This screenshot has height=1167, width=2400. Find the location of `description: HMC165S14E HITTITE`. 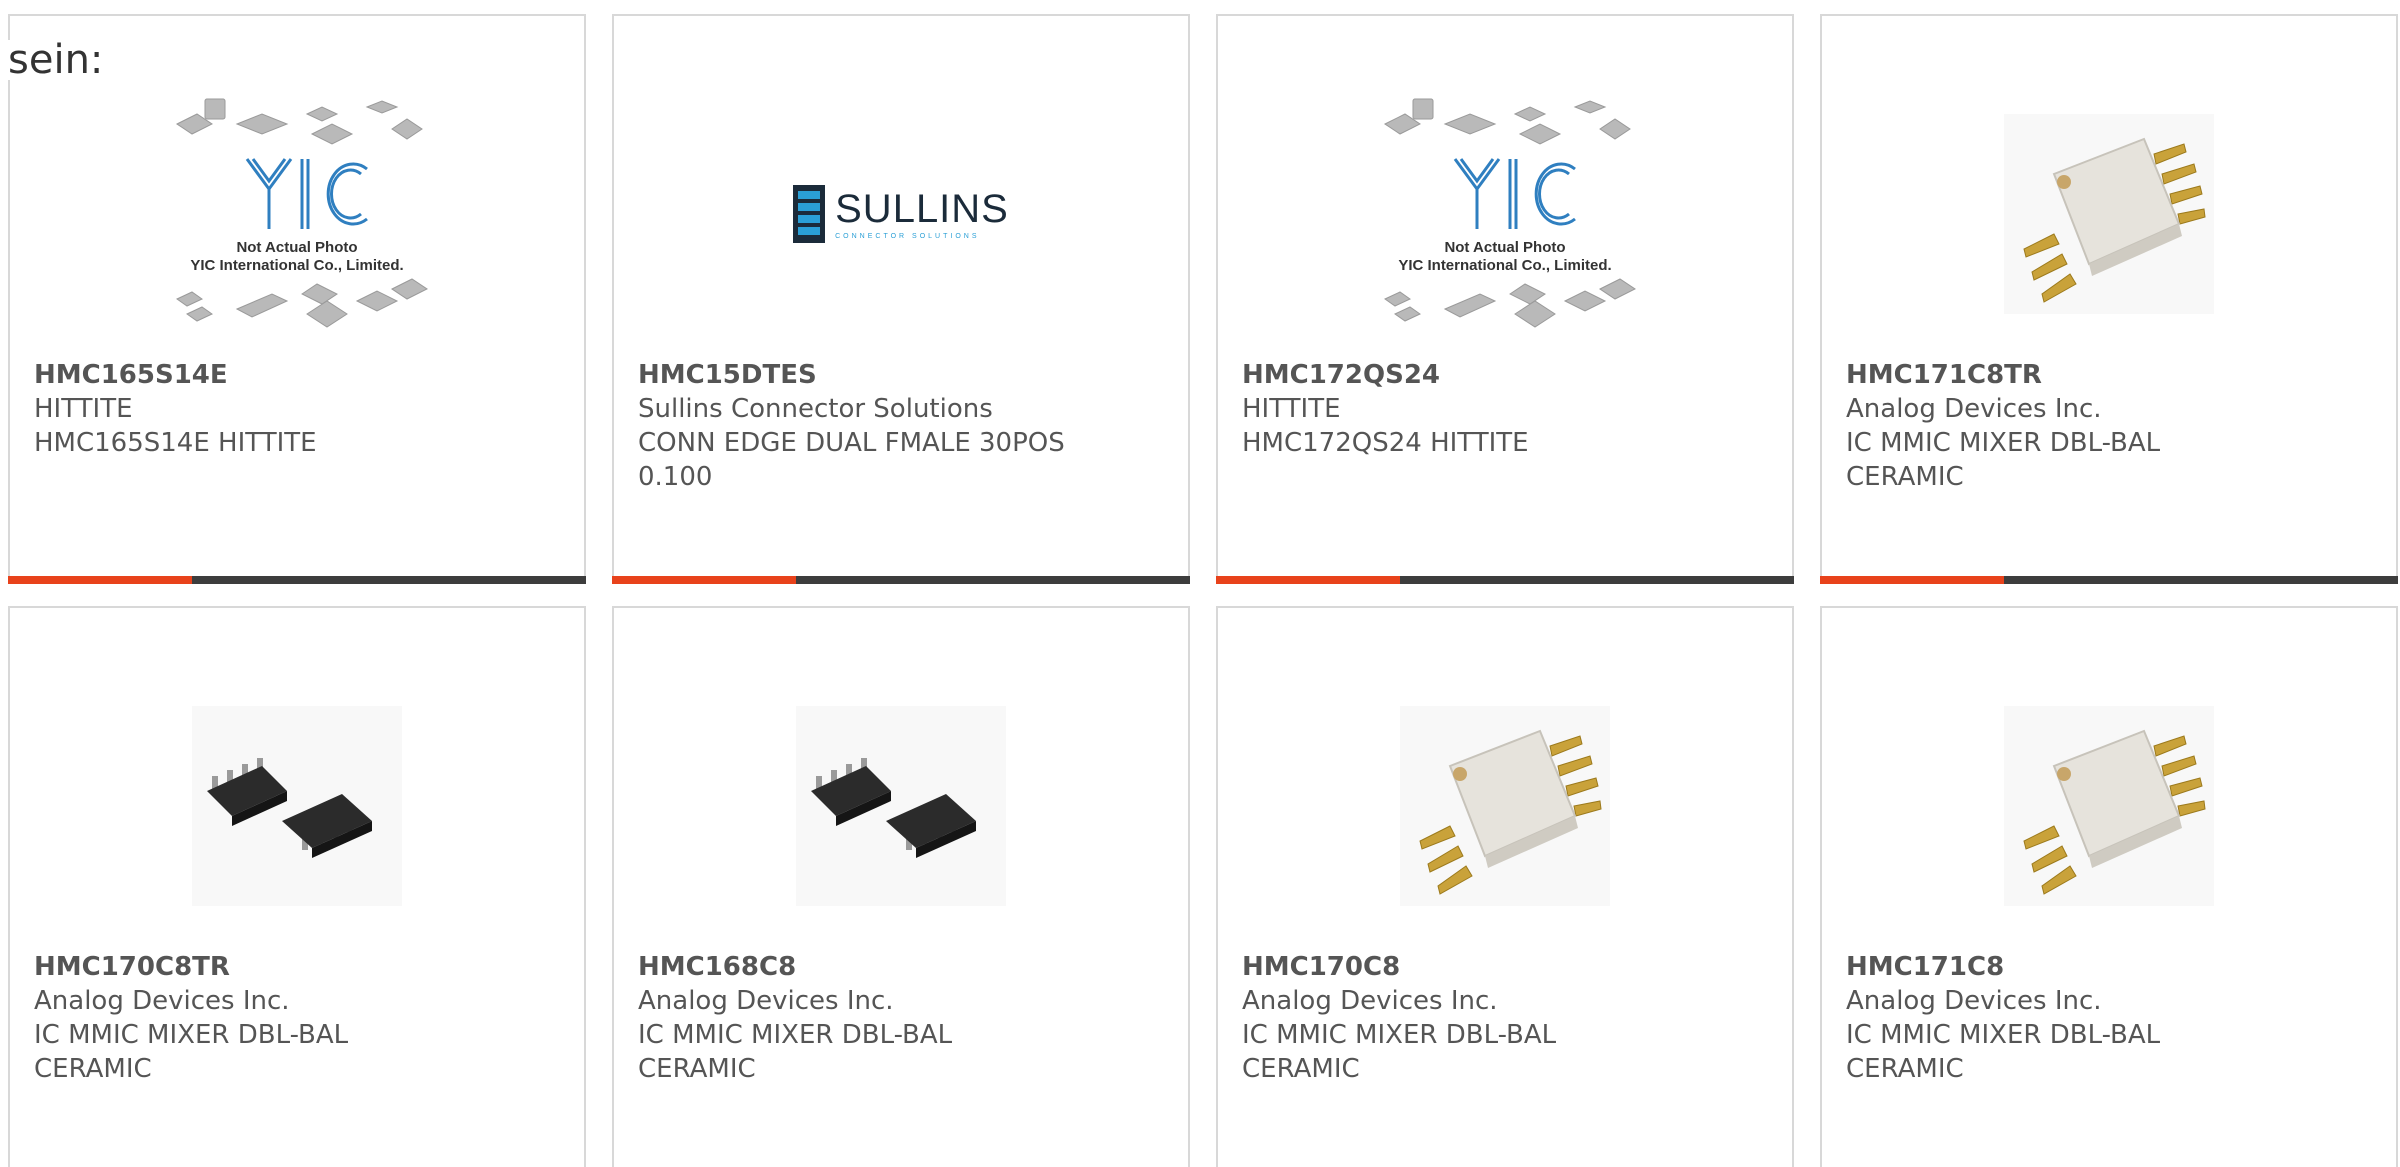

description: HMC165S14E HITTITE is located at coordinates (175, 443).